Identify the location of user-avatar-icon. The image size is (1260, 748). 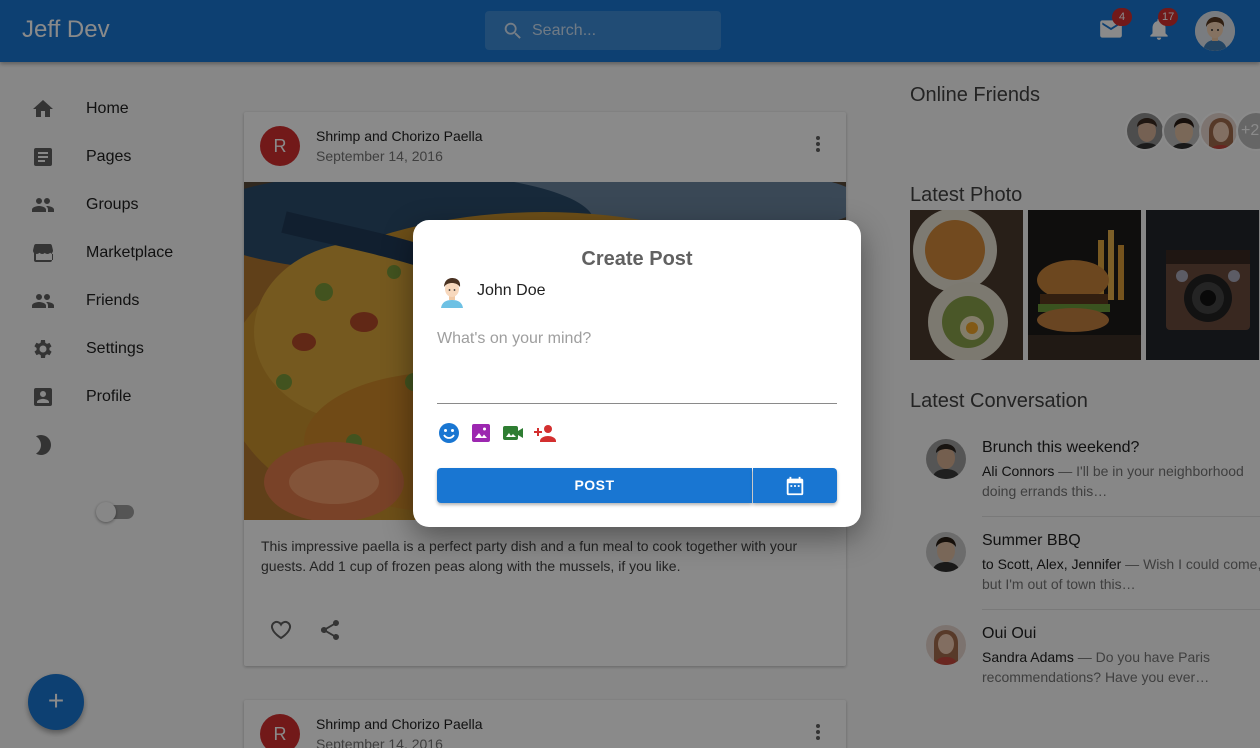
(452, 293).